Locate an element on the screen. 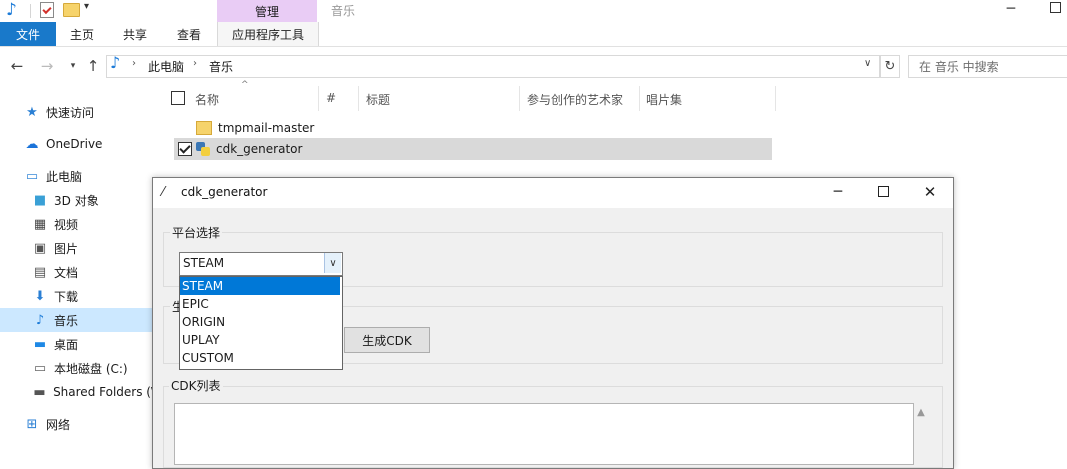  nav-label: 视频 is located at coordinates (66, 224).